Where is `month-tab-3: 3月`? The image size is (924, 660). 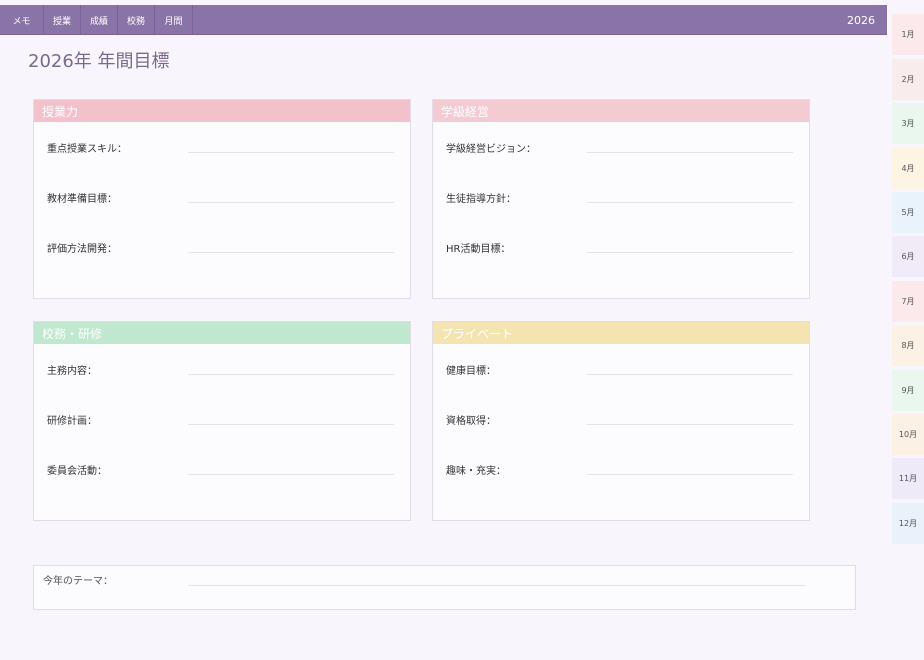 month-tab-3: 3月 is located at coordinates (908, 123).